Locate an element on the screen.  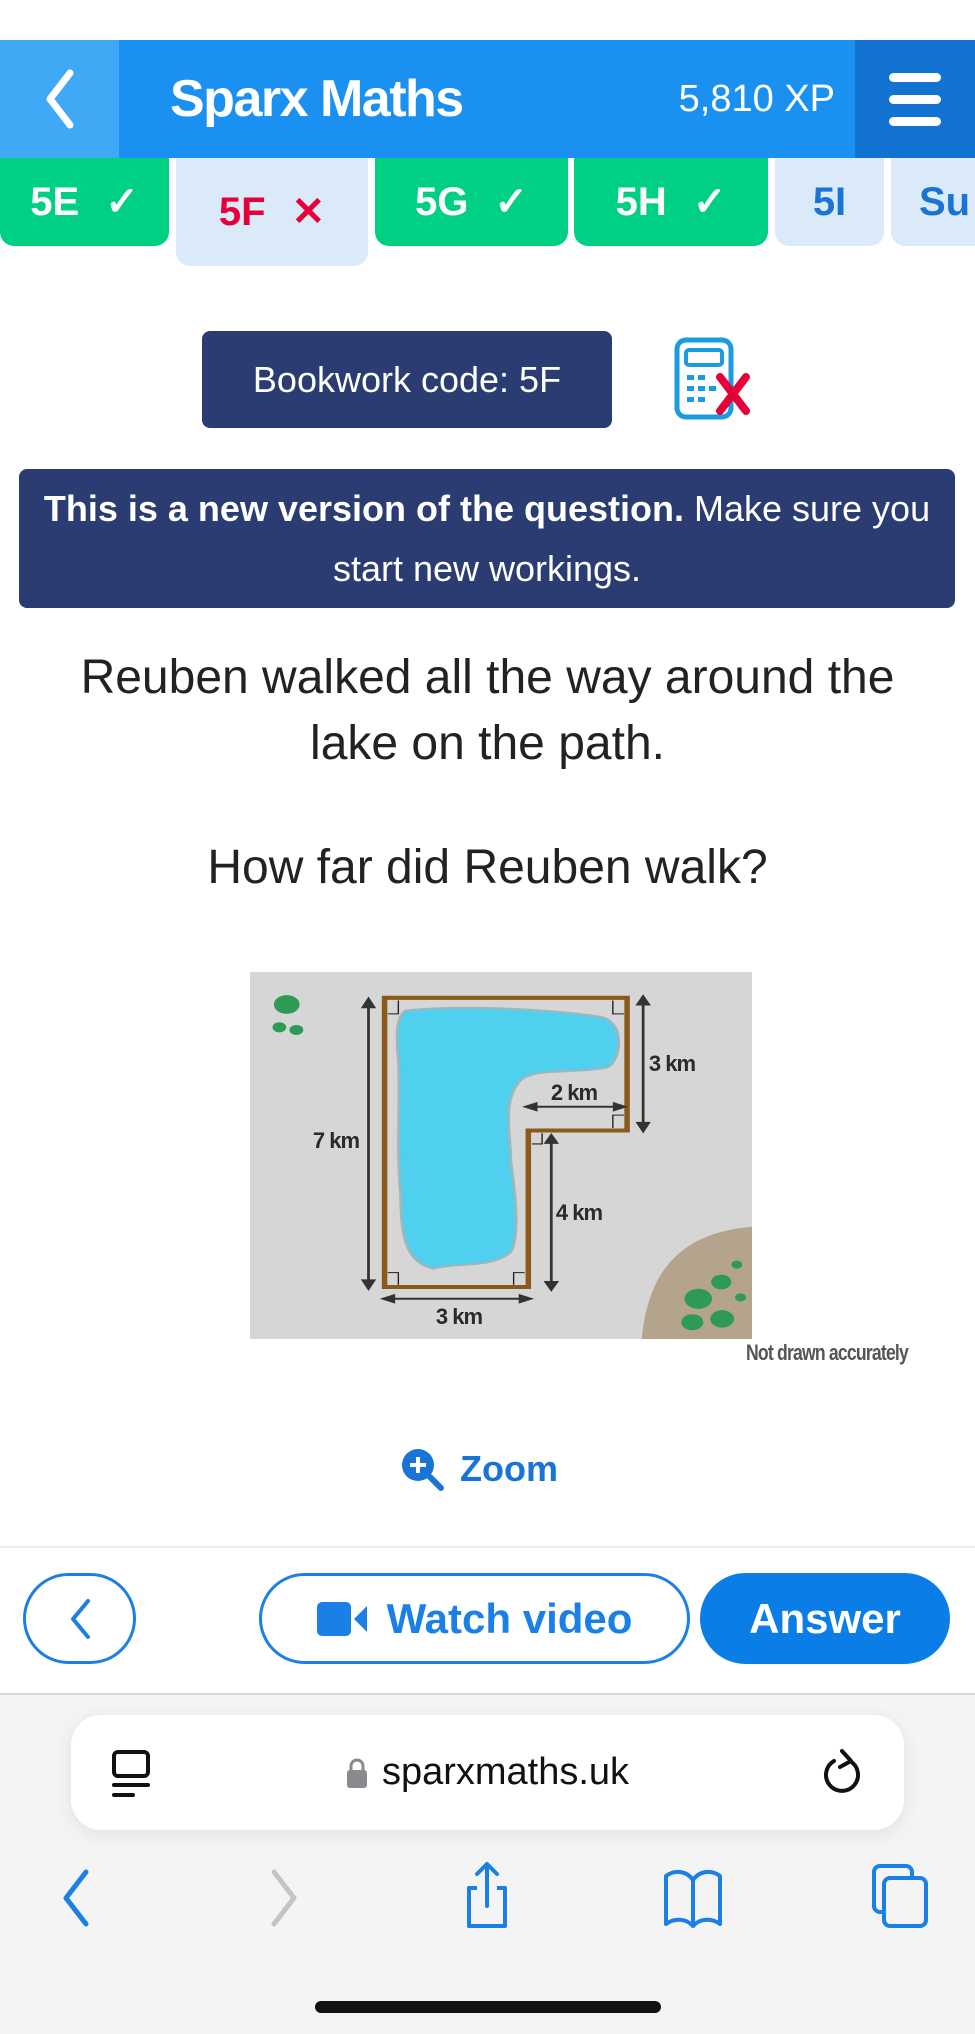
label-7km: 7 km is located at coordinates (336, 1140).